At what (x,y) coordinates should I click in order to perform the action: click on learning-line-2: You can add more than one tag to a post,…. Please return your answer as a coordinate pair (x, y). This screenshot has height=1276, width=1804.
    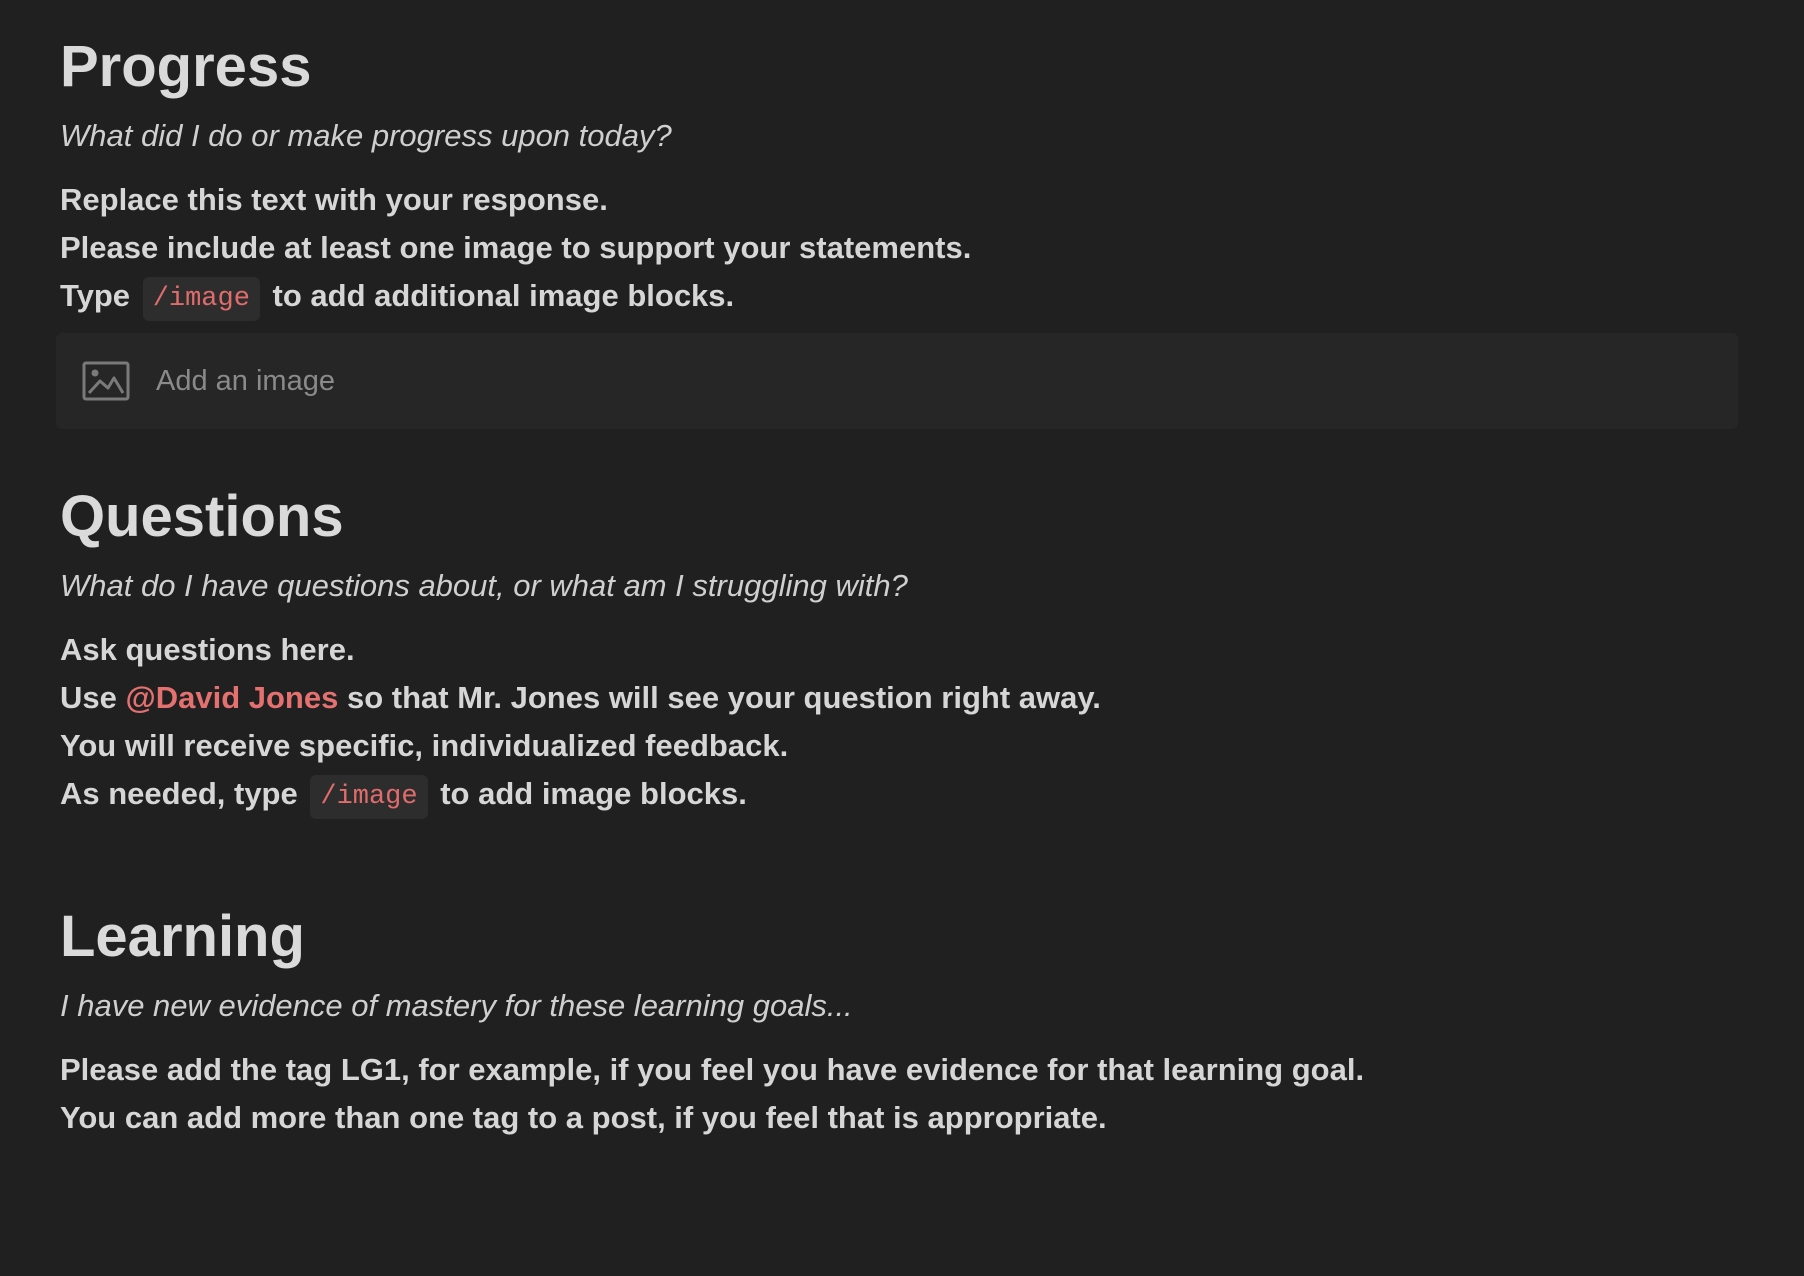
    Looking at the image, I should click on (900, 1118).